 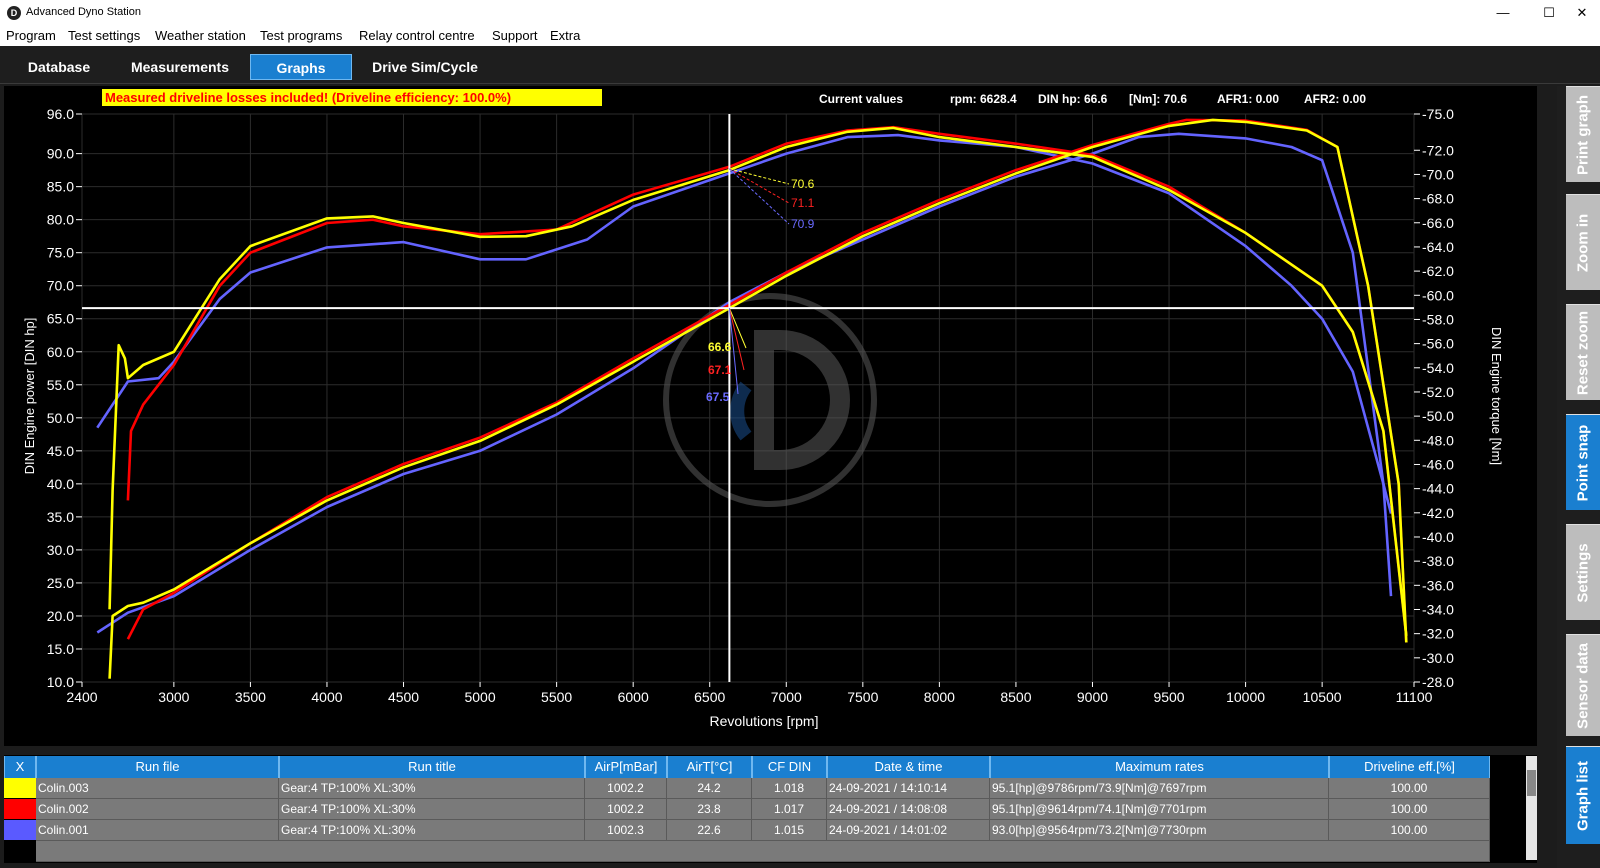 I want to click on y-left-tick-label: 75.0, so click(x=60, y=253).